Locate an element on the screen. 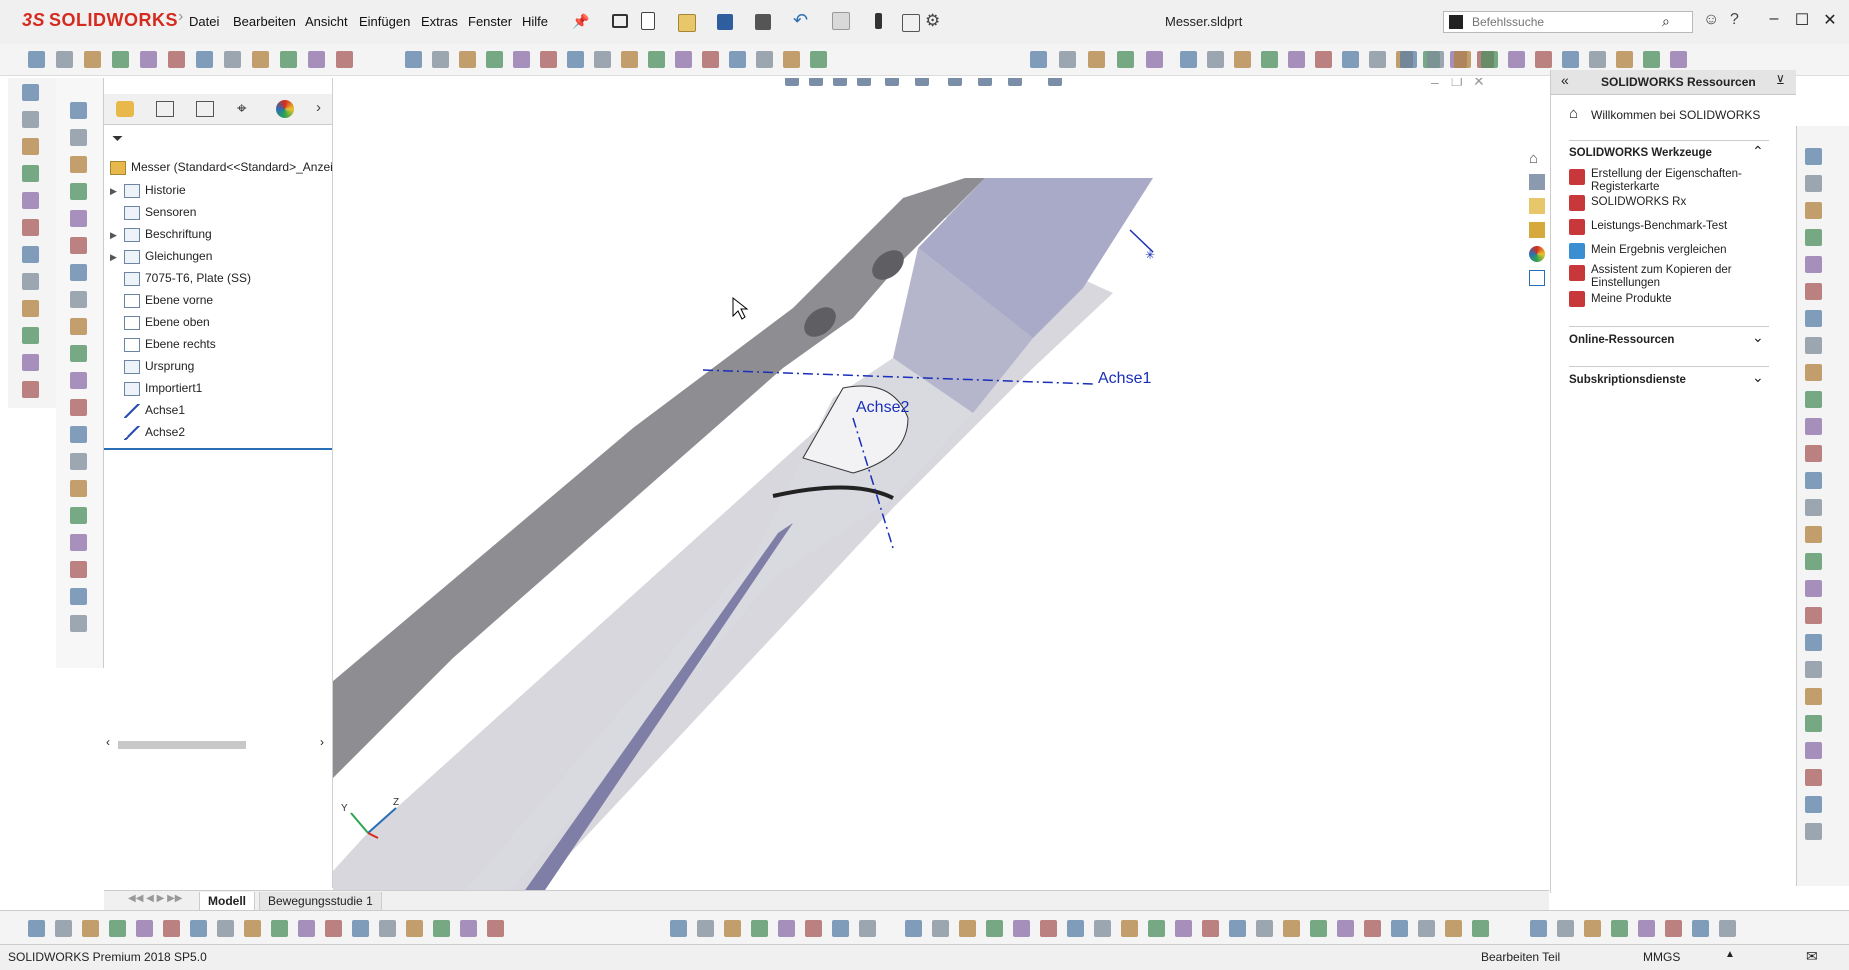 This screenshot has height=970, width=1849. command-search-input is located at coordinates (1572, 22).